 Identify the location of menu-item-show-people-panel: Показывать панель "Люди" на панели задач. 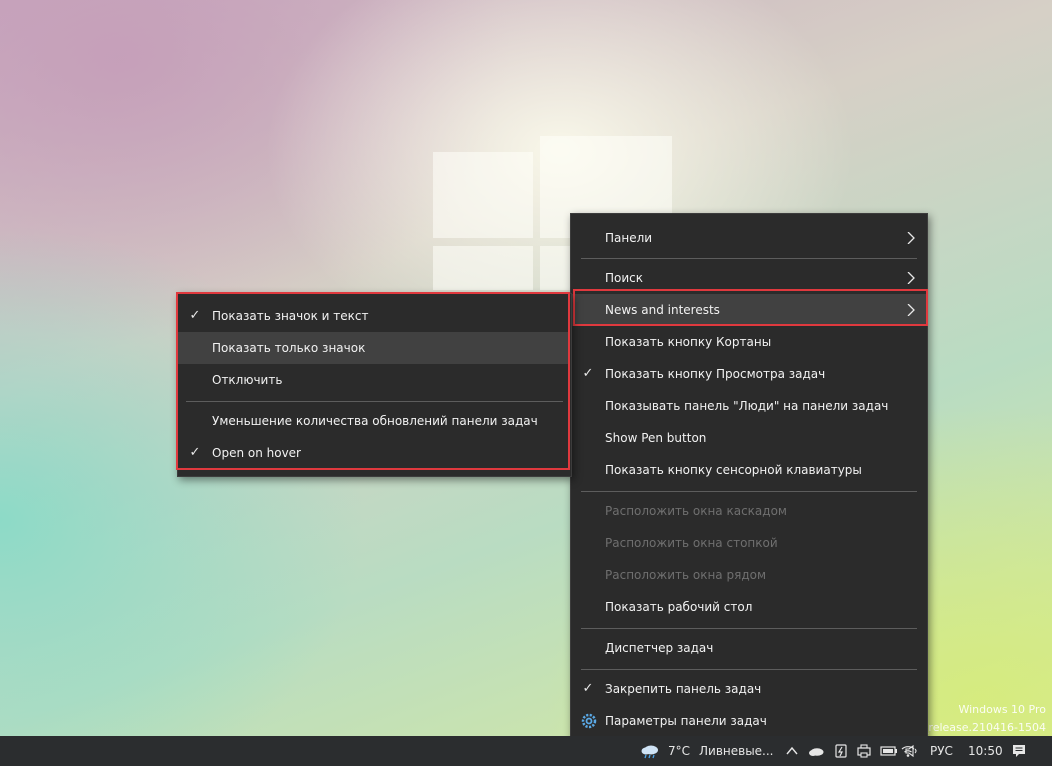
(749, 406).